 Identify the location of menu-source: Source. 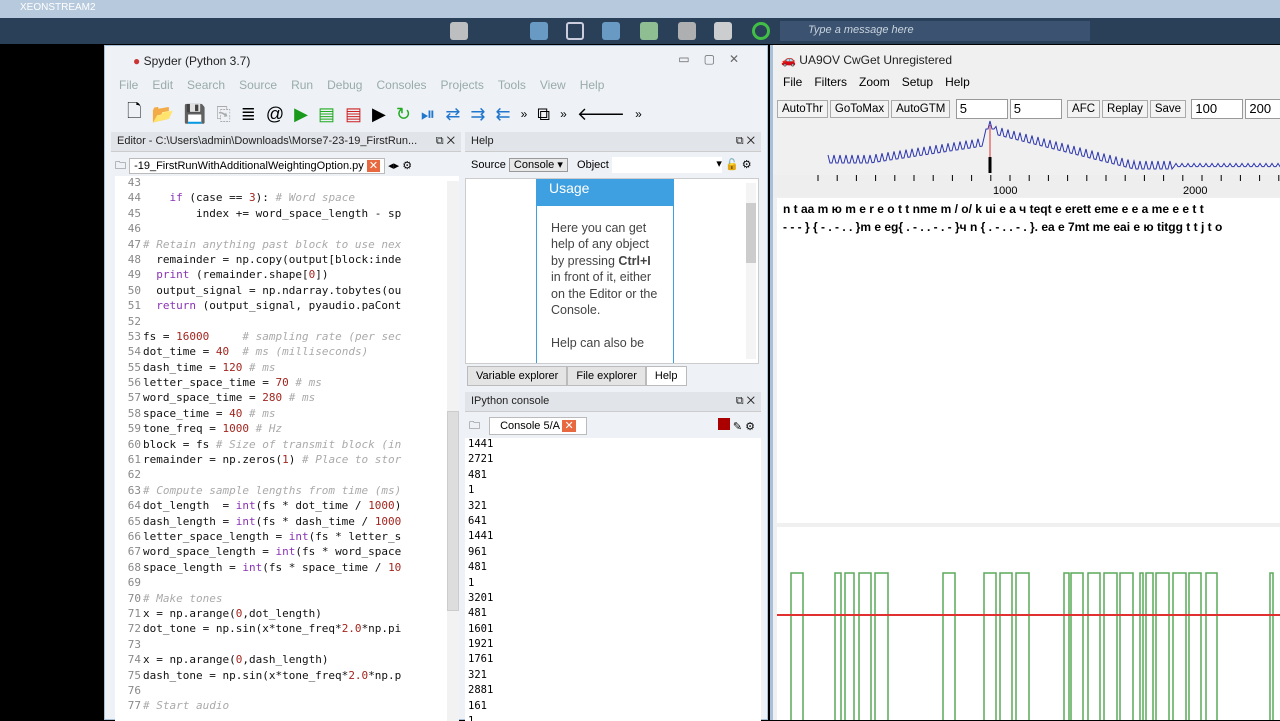
(258, 85).